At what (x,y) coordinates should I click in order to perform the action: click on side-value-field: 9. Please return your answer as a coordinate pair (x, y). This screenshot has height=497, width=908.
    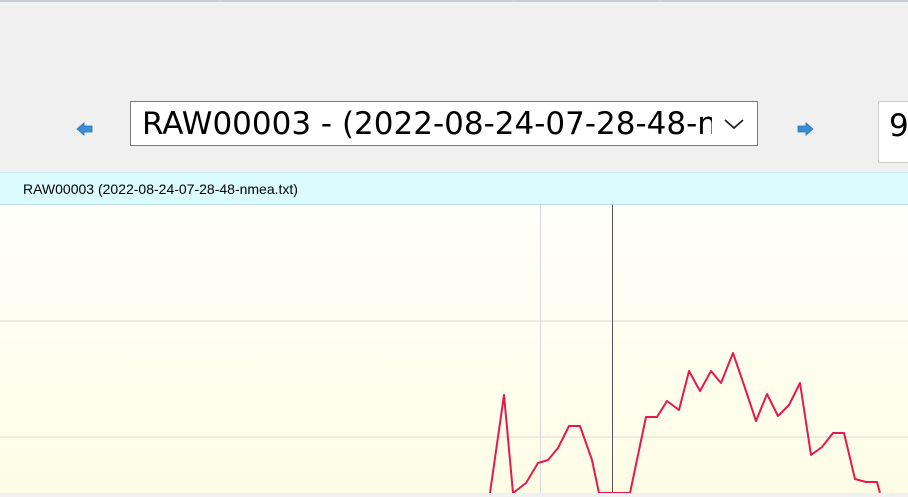
    Looking at the image, I should click on (893, 132).